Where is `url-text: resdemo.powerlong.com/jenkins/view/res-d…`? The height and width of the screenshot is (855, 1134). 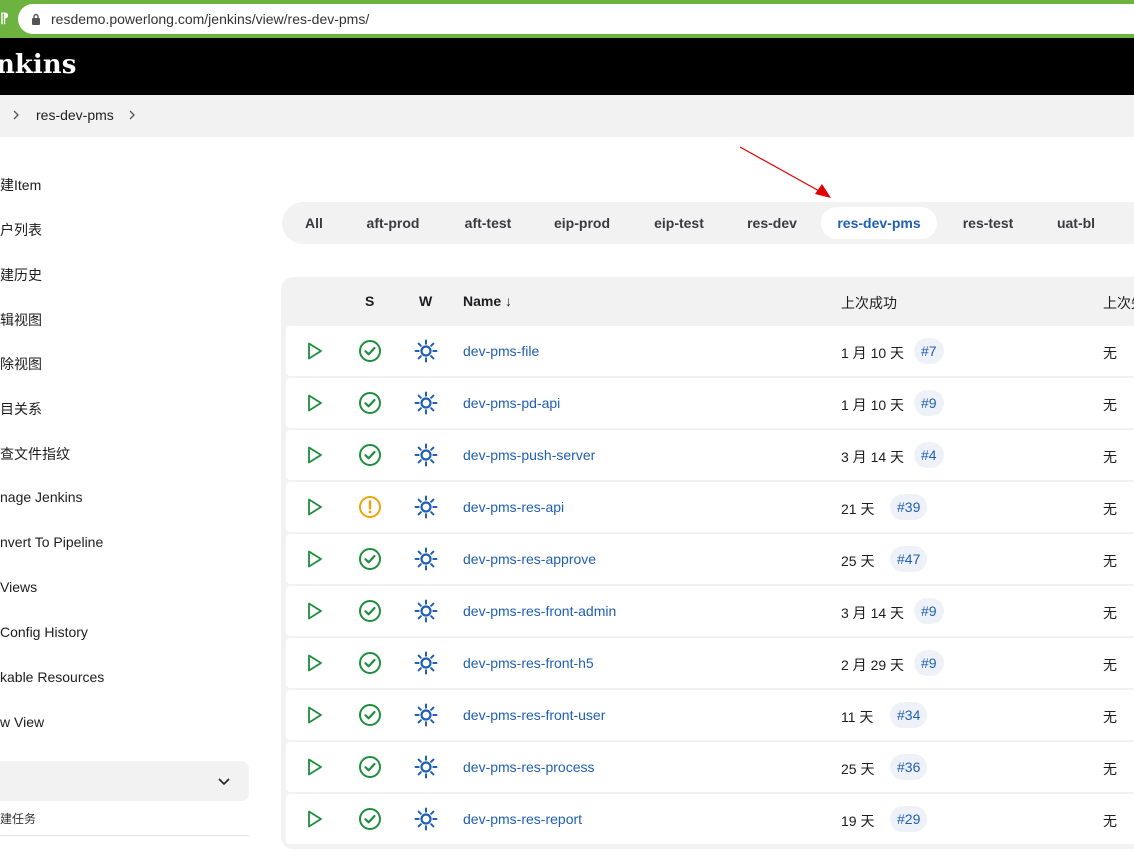
url-text: resdemo.powerlong.com/jenkins/view/res-d… is located at coordinates (210, 19).